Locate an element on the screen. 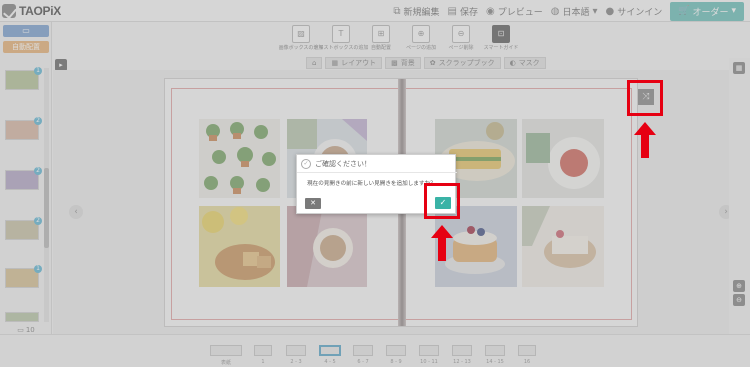 Image resolution: width=750 pixels, height=367 pixels. close-icon: ✕ is located at coordinates (313, 203).